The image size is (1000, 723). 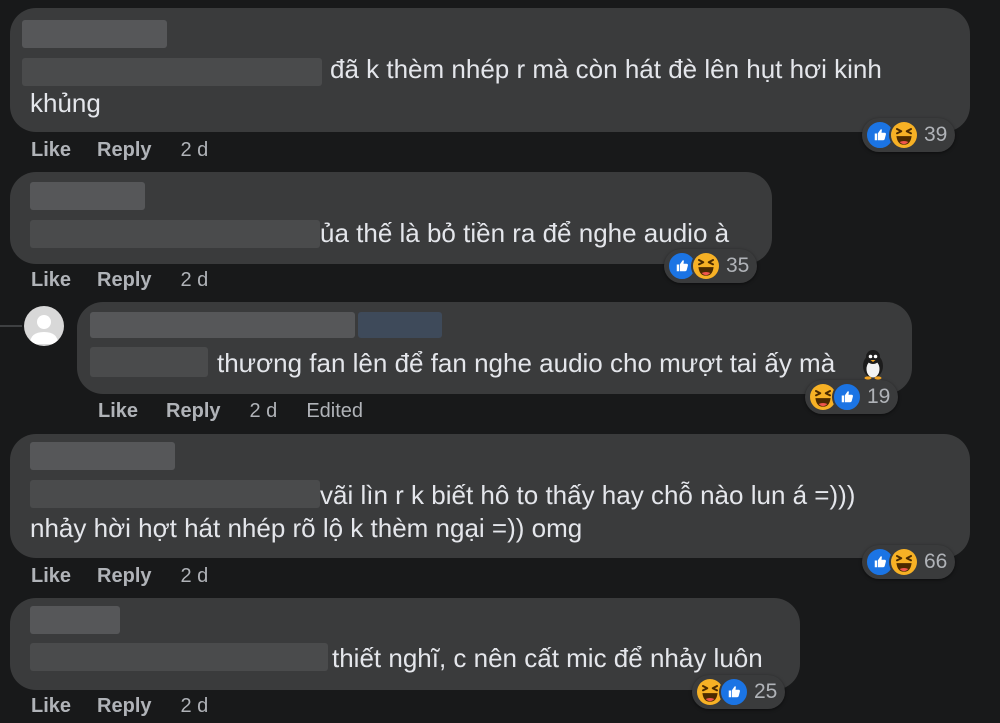 I want to click on reaction-summary: 25, so click(x=739, y=692).